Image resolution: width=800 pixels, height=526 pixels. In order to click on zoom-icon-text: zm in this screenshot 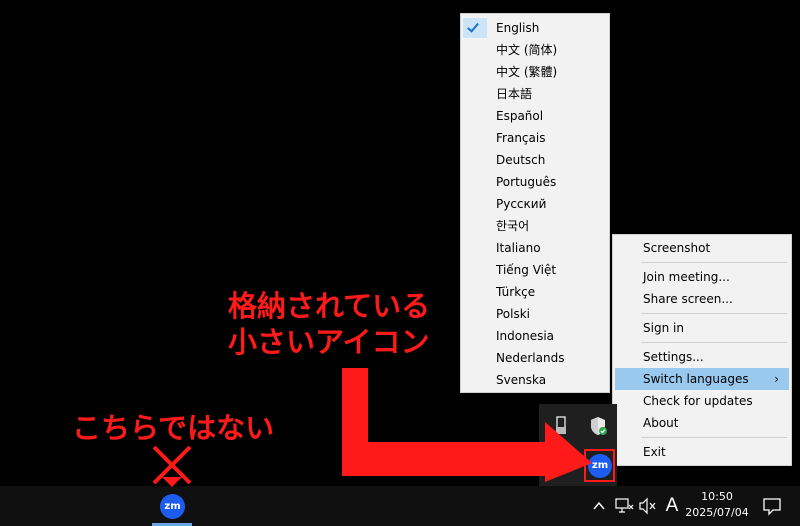, I will do `click(172, 506)`.